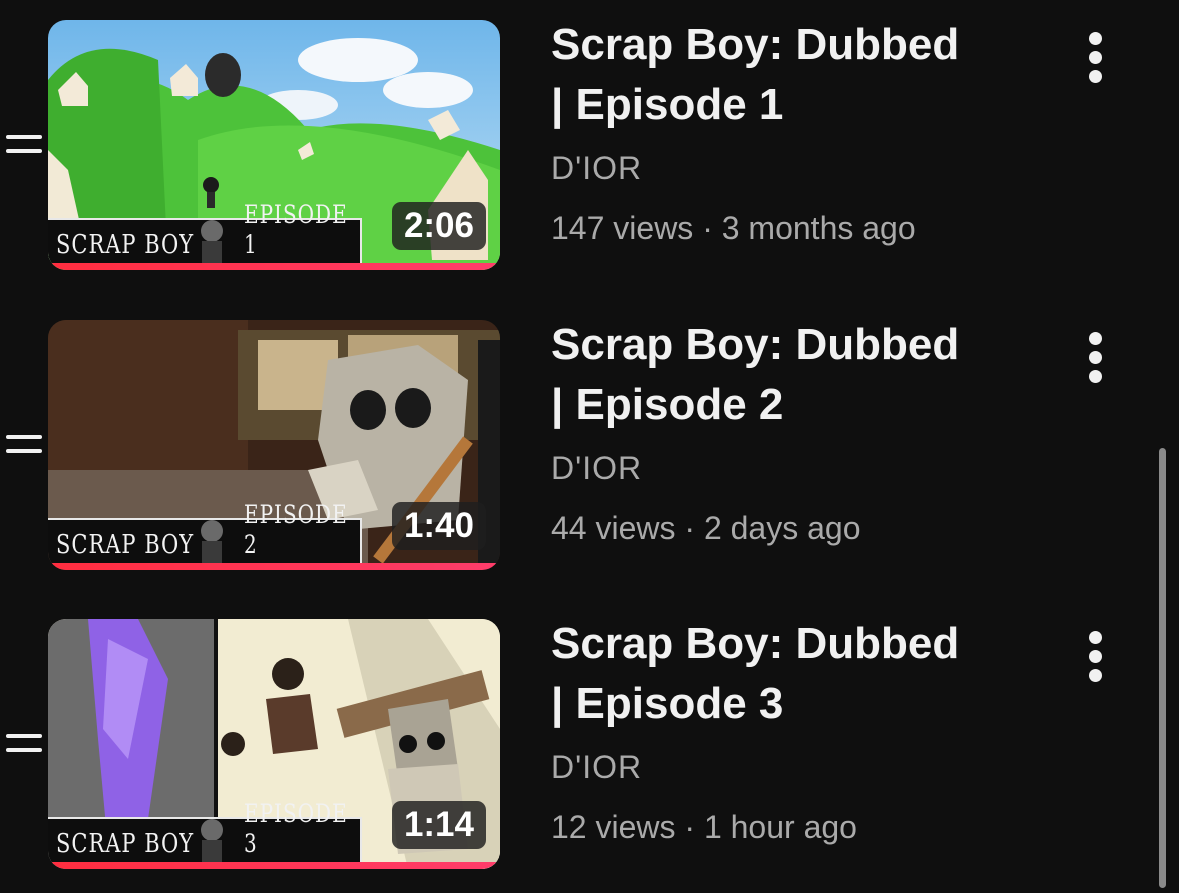  Describe the element at coordinates (613, 528) in the screenshot. I see `view-count: 44 views` at that location.